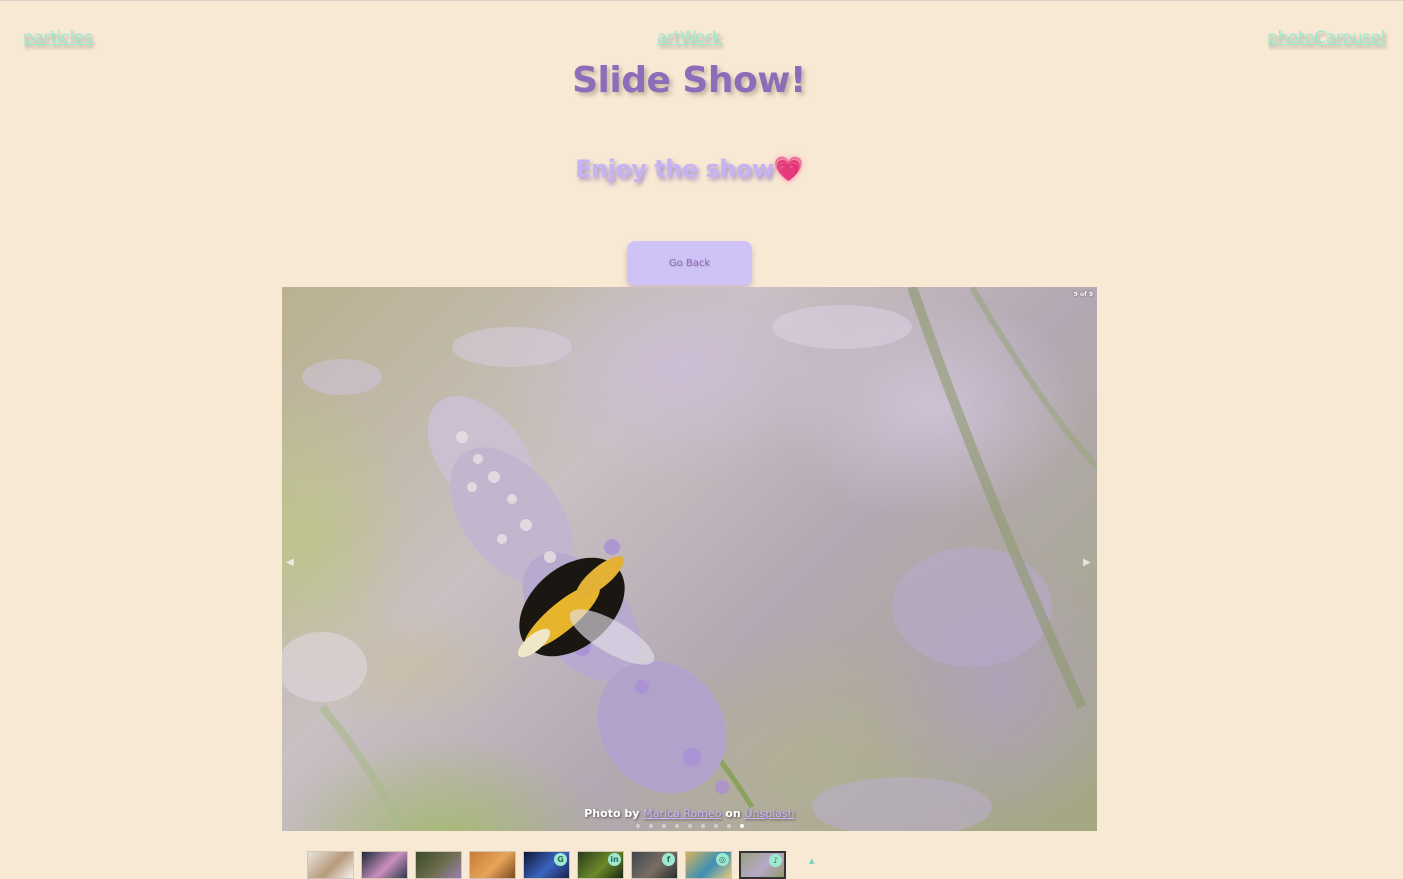  Describe the element at coordinates (701, 0) in the screenshot. I see `top-border` at that location.